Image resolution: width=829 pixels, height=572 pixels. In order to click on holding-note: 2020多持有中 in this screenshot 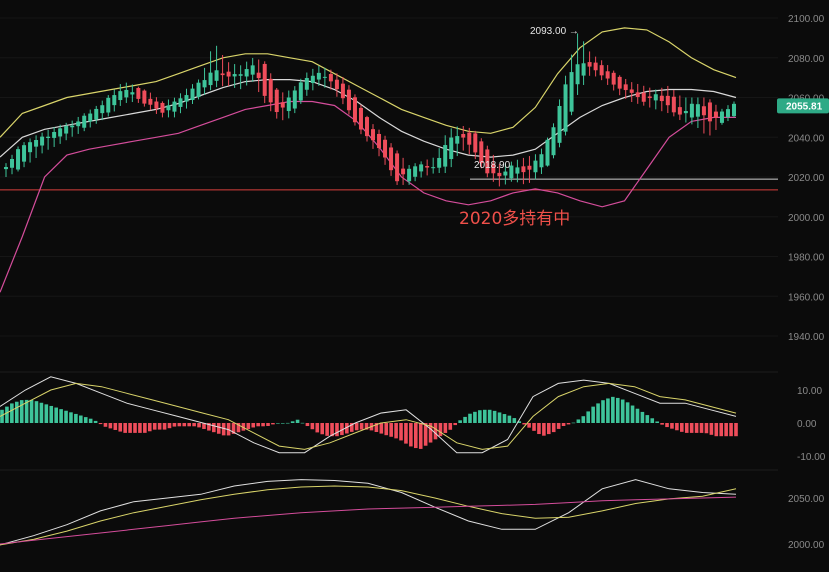, I will do `click(514, 219)`.